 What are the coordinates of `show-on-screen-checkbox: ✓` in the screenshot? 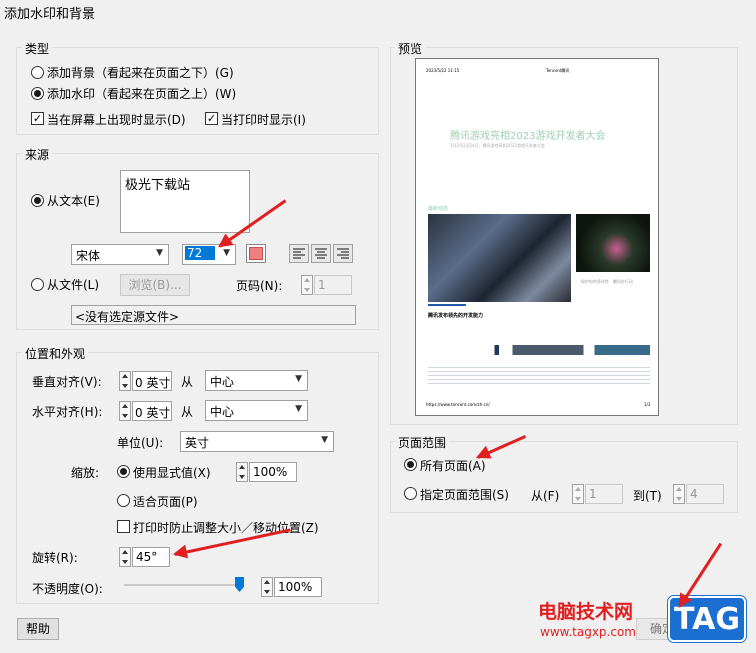 It's located at (37, 118).